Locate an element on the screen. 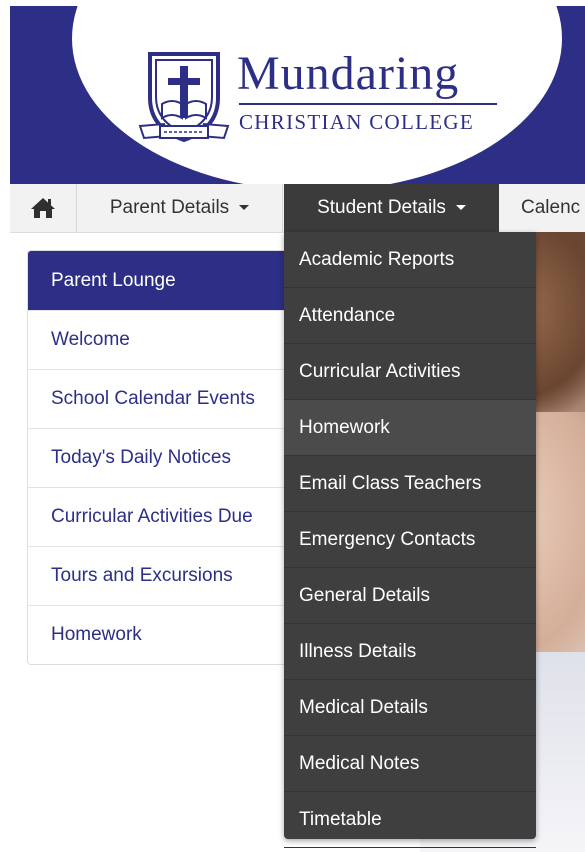 Image resolution: width=585 pixels, height=852 pixels. nav-student-details: Student Details is located at coordinates (391, 208).